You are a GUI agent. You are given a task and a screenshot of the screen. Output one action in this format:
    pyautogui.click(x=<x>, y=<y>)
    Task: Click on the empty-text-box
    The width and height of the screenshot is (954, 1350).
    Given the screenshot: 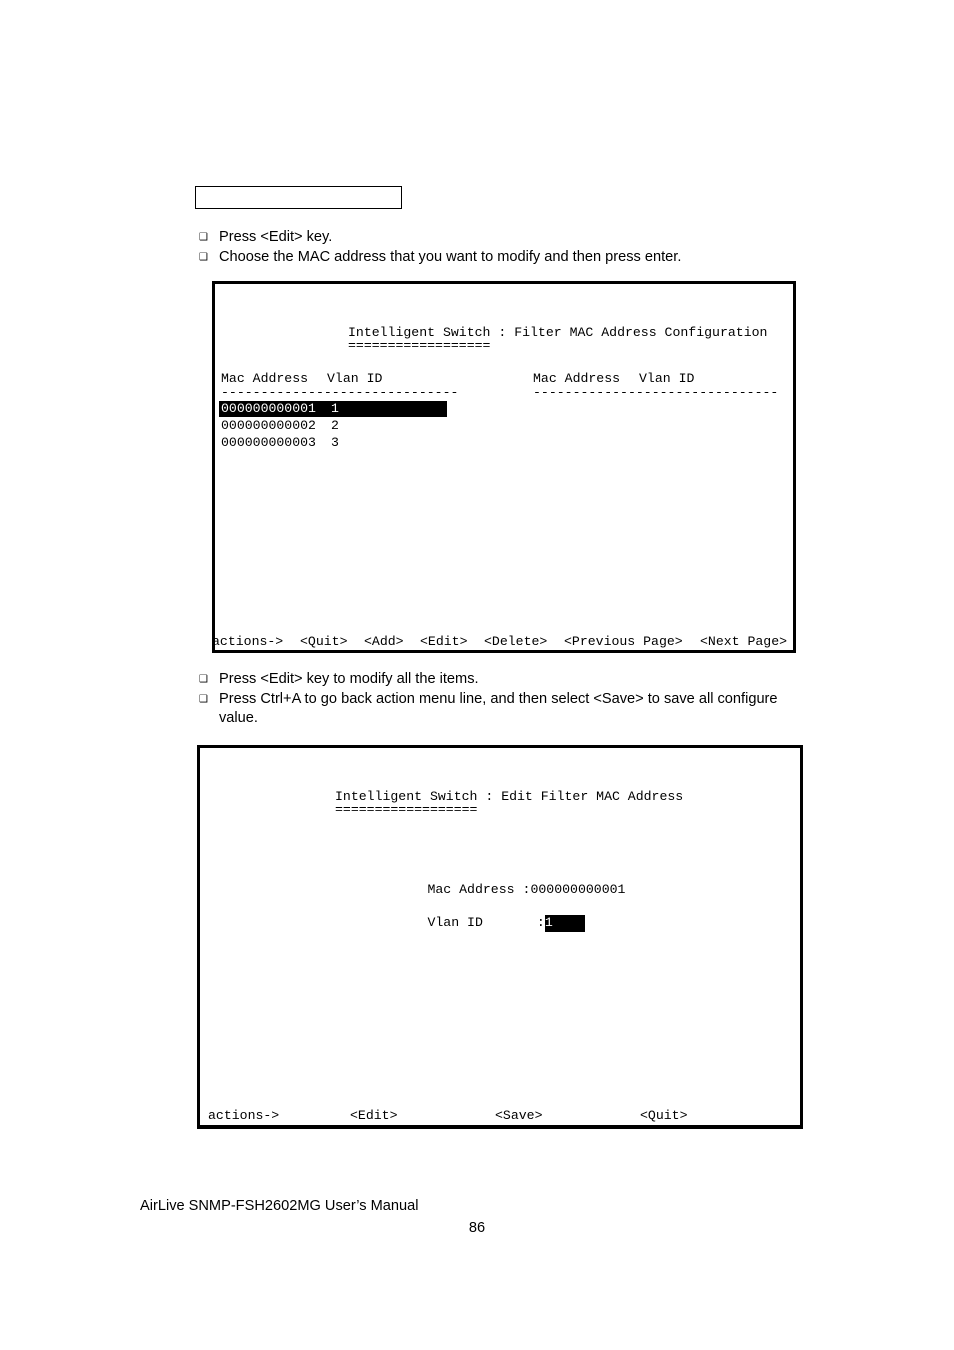 What is the action you would take?
    pyautogui.click(x=298, y=197)
    